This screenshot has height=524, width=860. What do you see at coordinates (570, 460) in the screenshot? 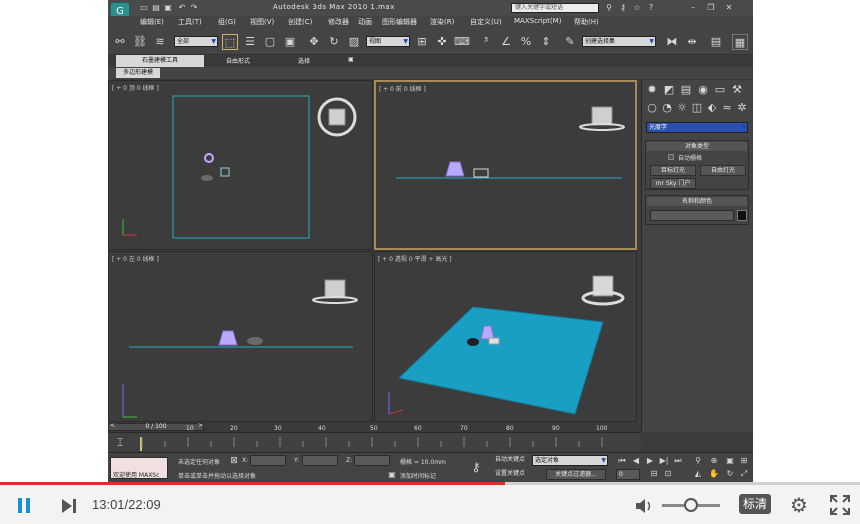
I see `key-selection-dropdown: 选定对象` at bounding box center [570, 460].